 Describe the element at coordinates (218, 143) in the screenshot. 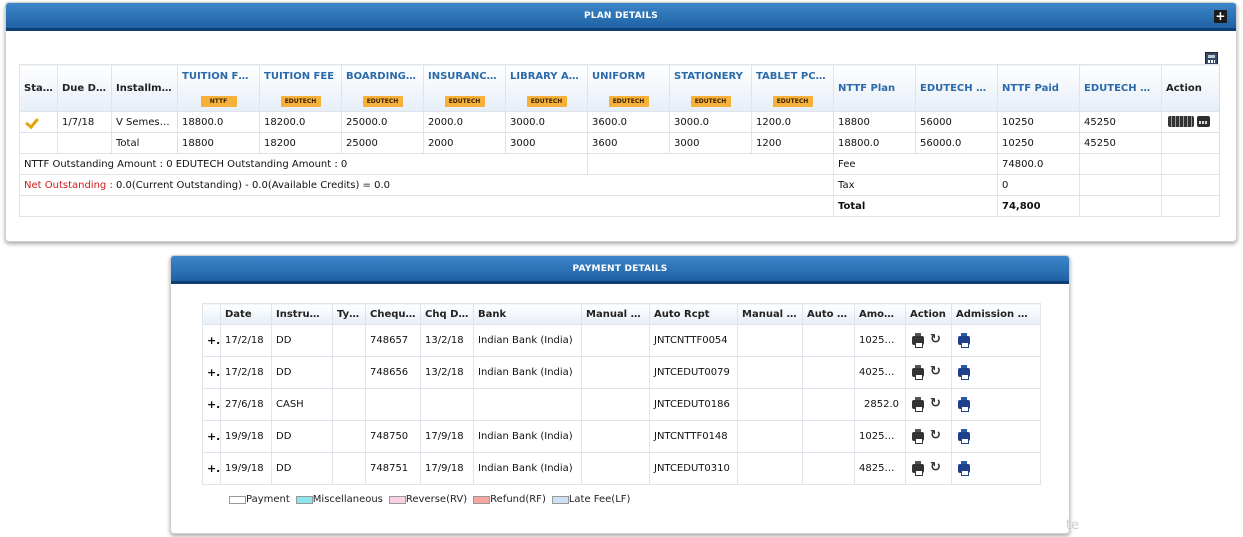

I see `total-cell: 18800` at that location.